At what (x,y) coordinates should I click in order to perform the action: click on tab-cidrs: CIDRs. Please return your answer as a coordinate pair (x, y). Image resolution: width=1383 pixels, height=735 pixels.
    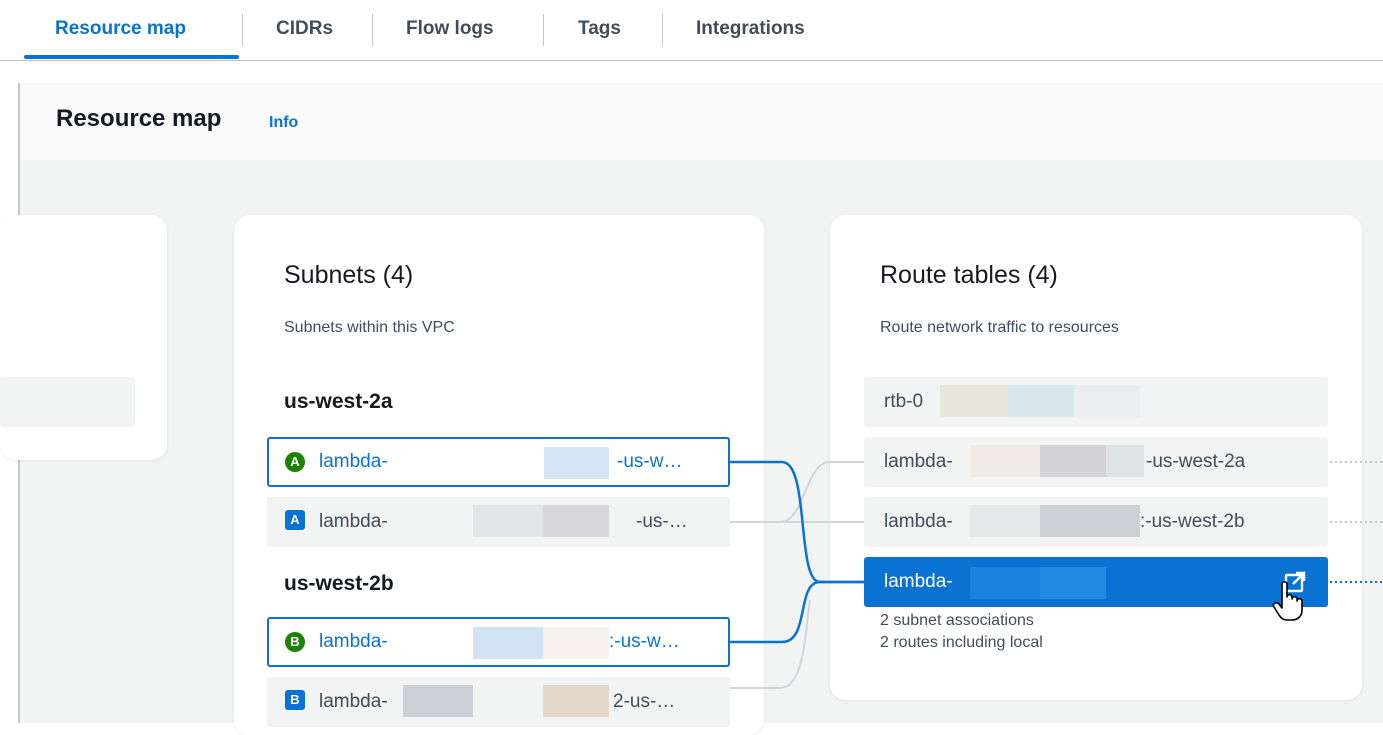
    Looking at the image, I should click on (304, 29).